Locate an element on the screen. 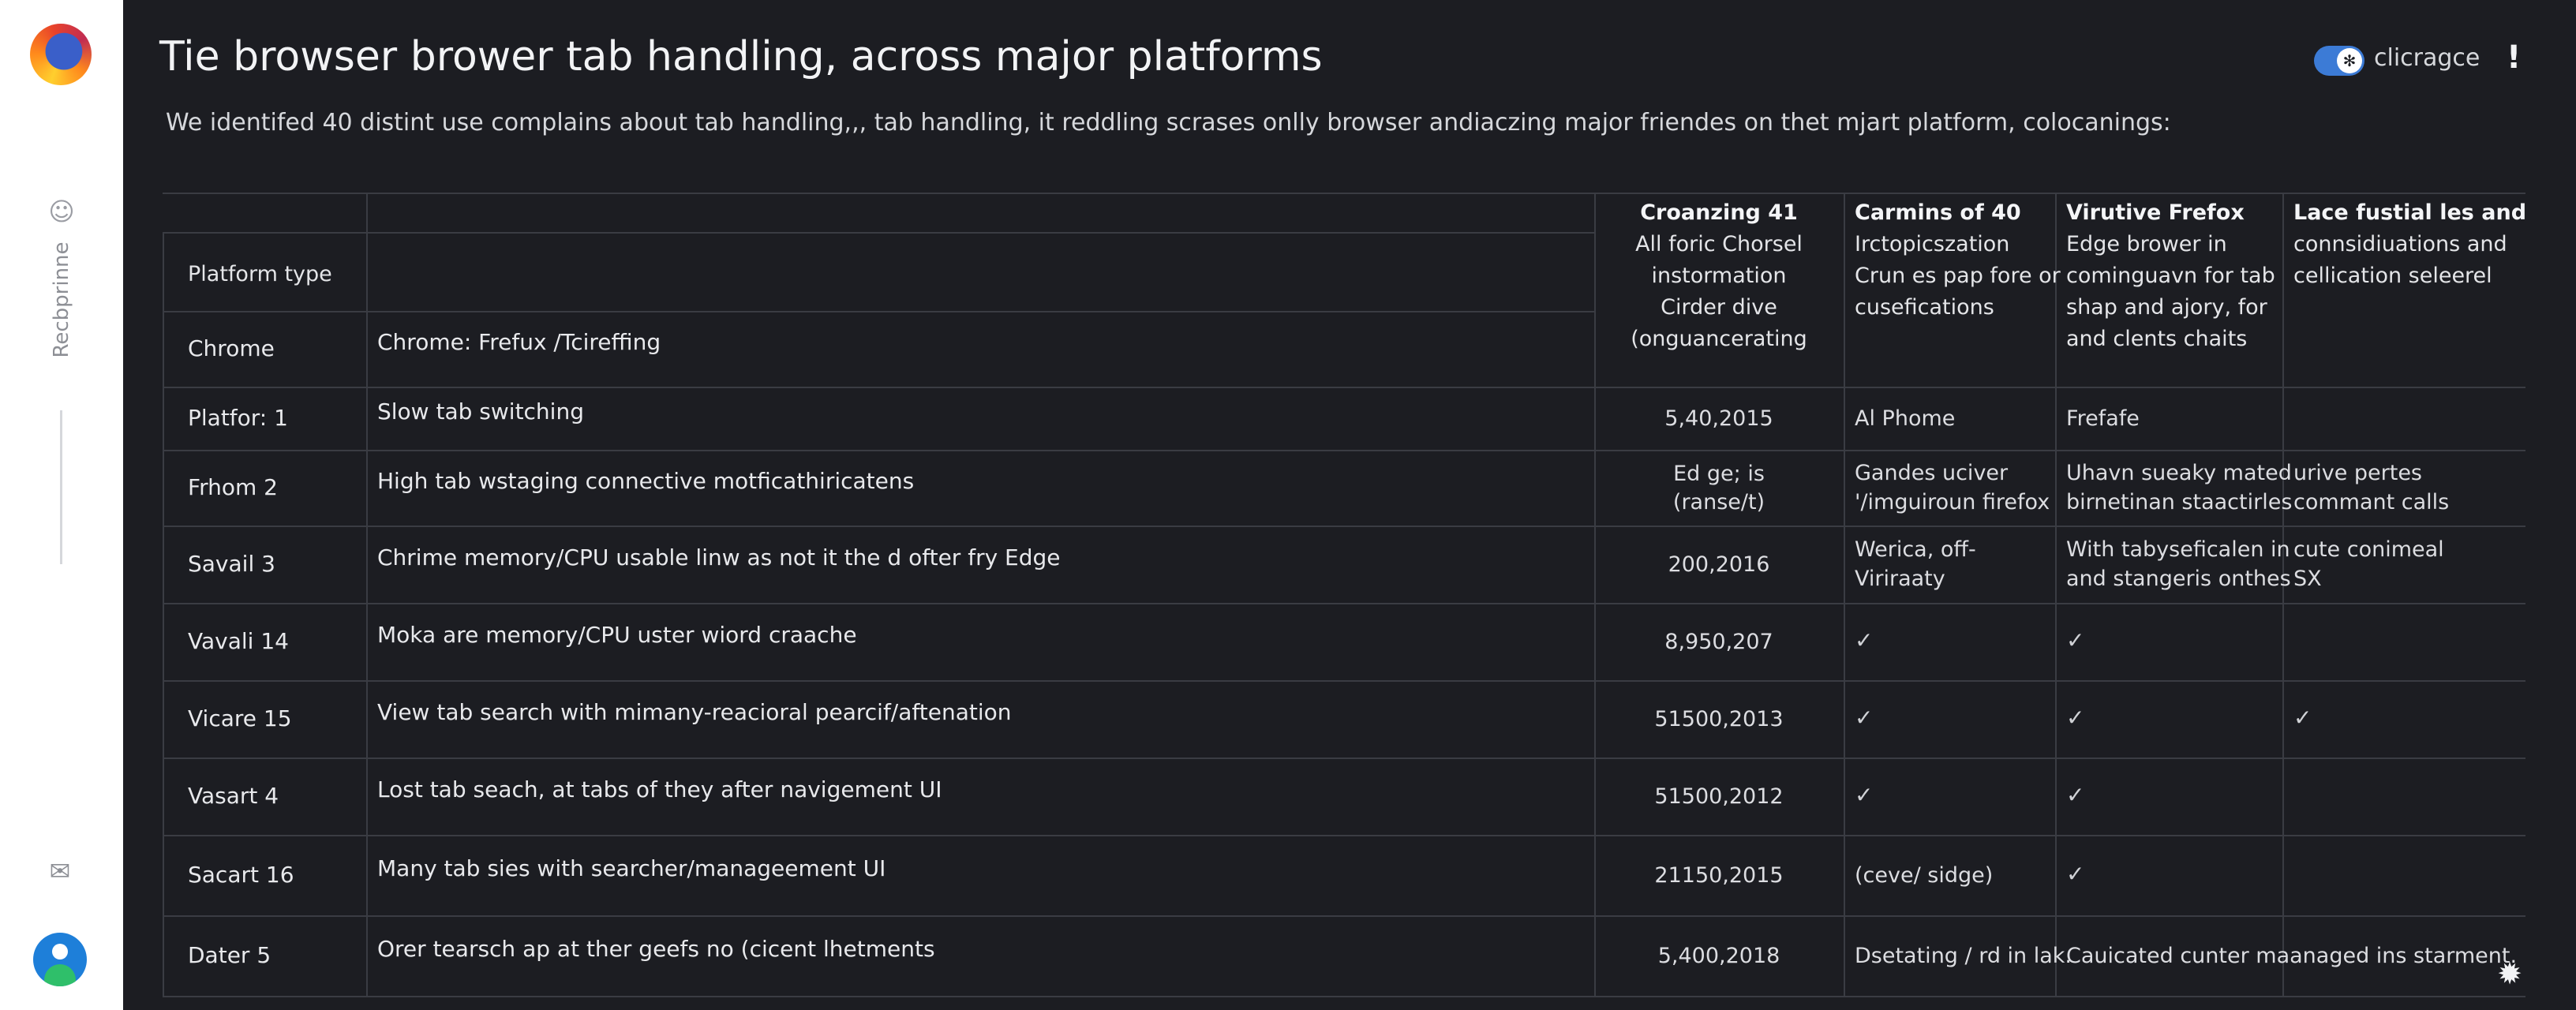 This screenshot has height=1010, width=2576. table-row-count: (ranse/t) is located at coordinates (1718, 502).